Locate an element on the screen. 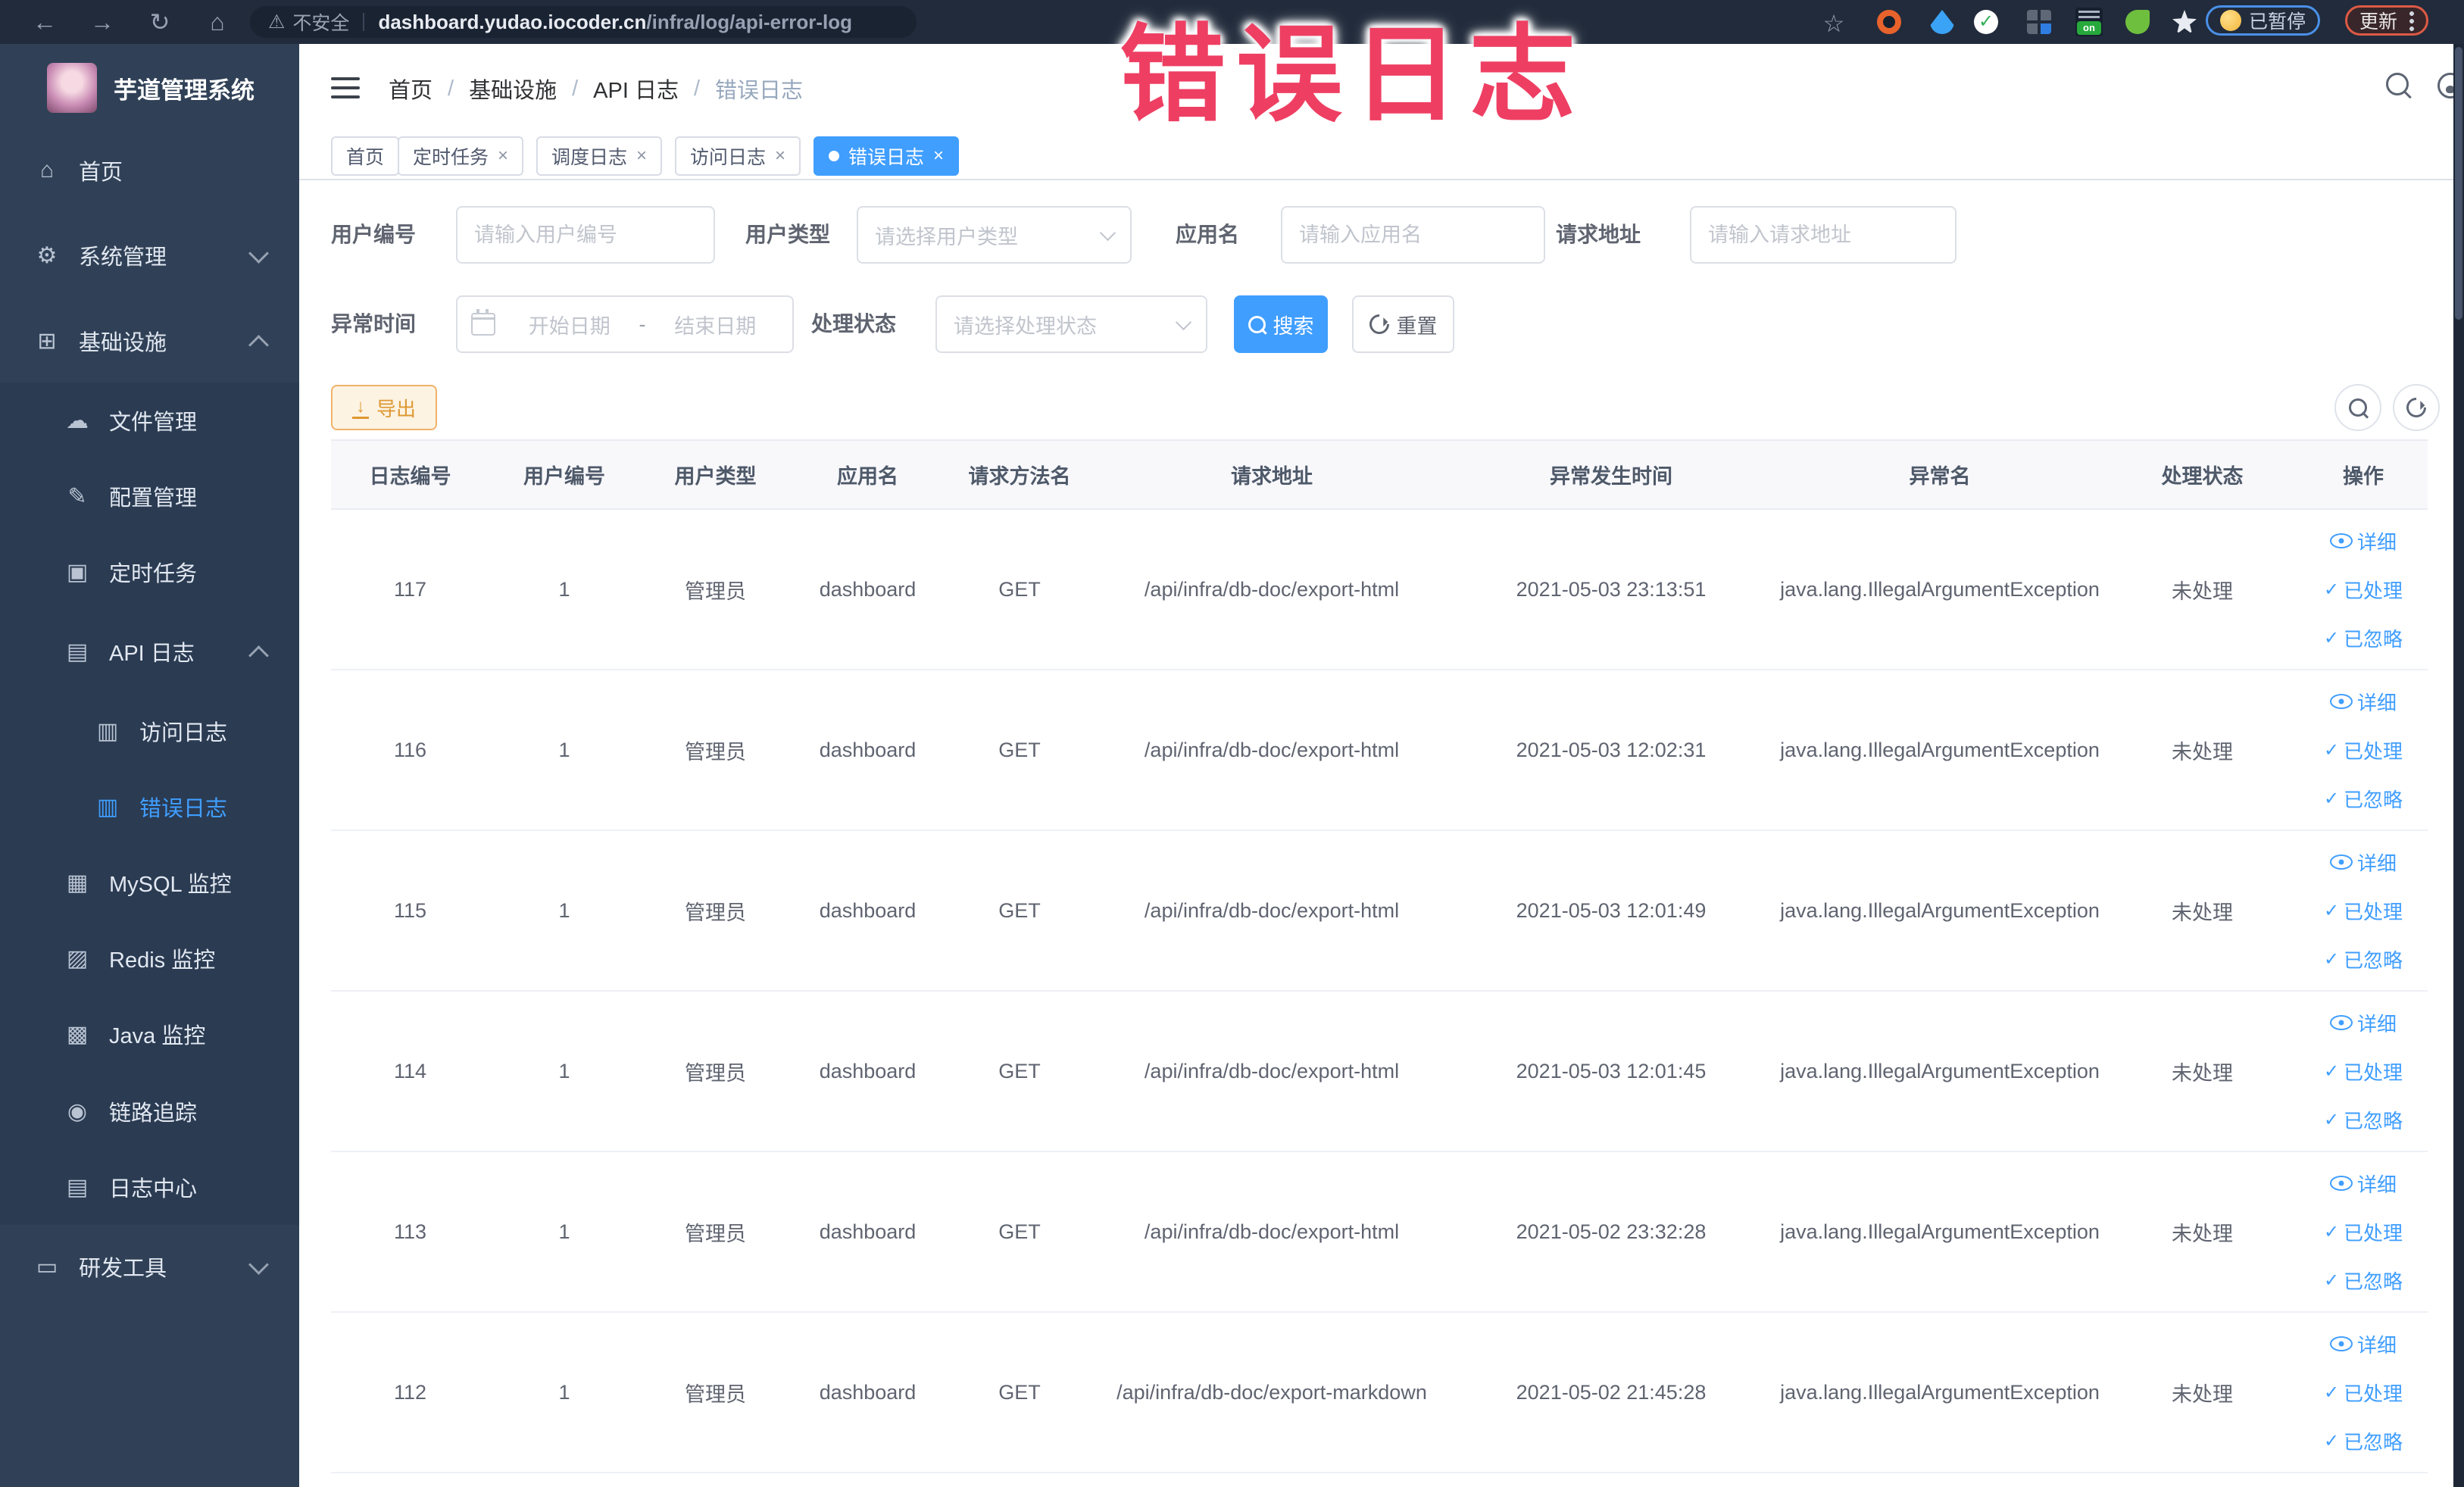 The width and height of the screenshot is (2464, 1487). collapse-menu-icon is located at coordinates (345, 88).